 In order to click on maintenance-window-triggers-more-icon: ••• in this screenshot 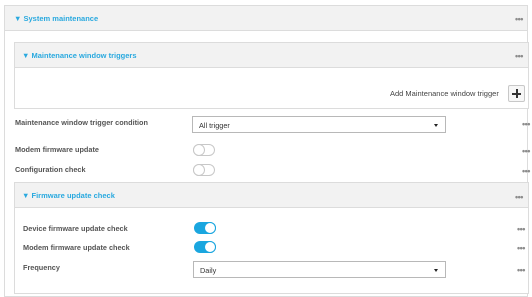, I will do `click(519, 56)`.